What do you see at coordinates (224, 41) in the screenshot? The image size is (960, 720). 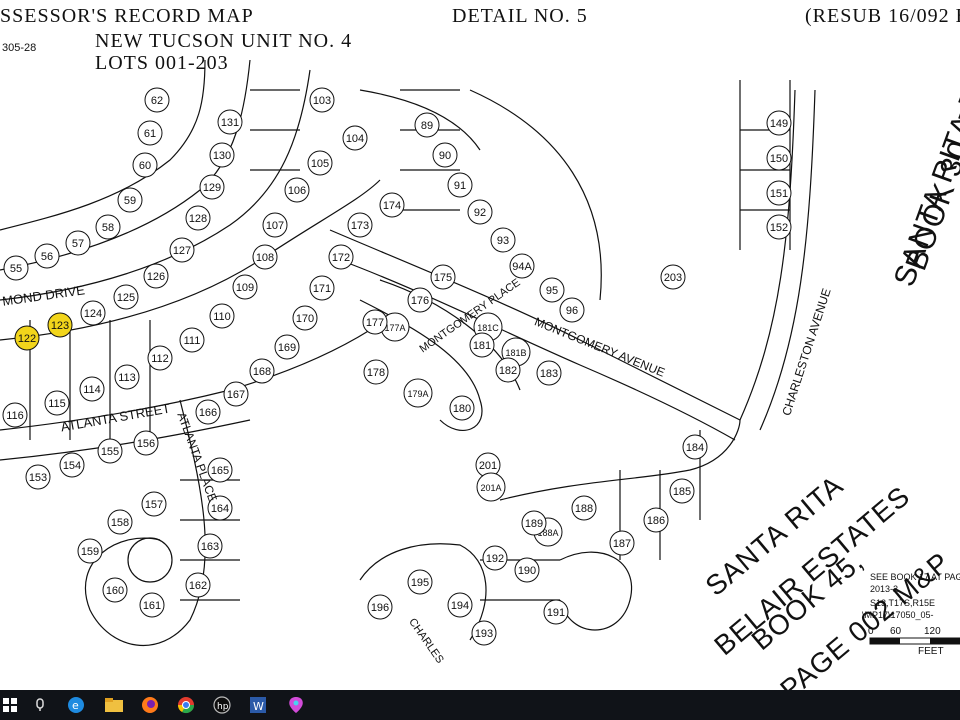 I see `unit-subtitle: NEW TUCSON UNIT NO. 4` at bounding box center [224, 41].